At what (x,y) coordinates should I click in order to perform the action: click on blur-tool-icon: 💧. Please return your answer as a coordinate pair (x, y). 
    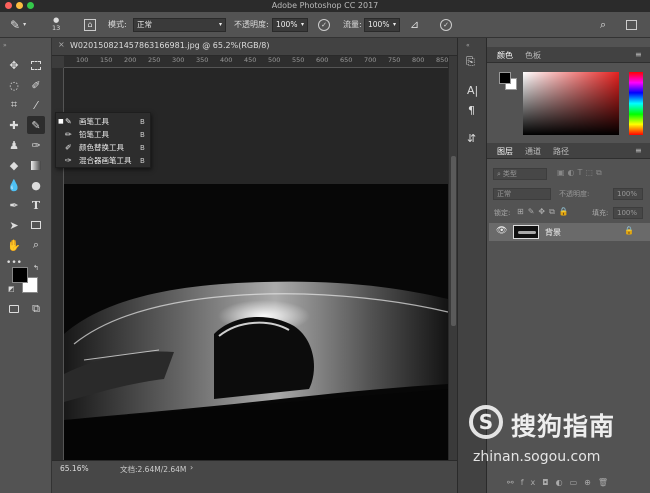
    Looking at the image, I should click on (14, 185).